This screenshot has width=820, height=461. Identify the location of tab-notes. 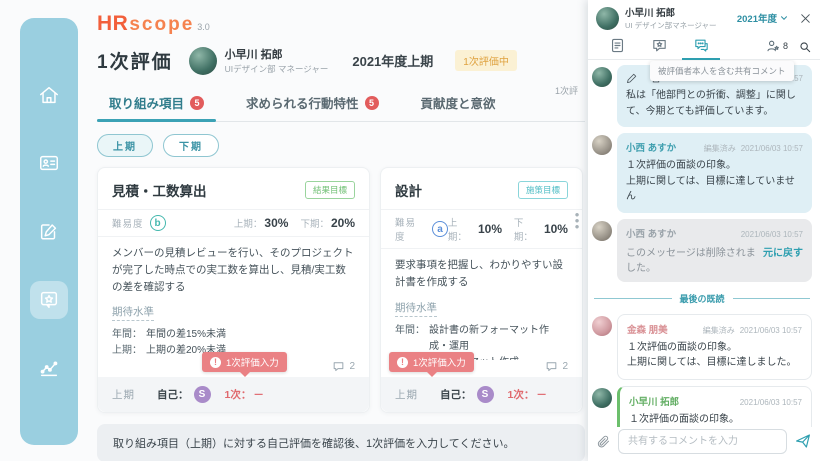
(617, 48).